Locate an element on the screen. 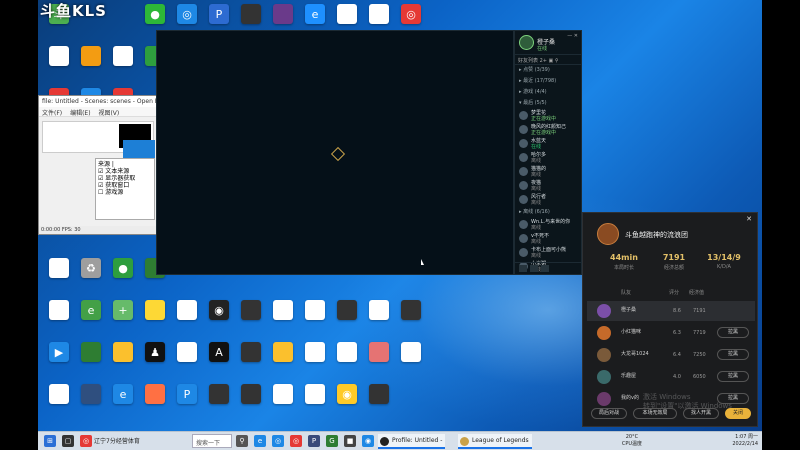 This screenshot has width=800, height=450. friend-group: ▾ 最后 (5/5) is located at coordinates (548, 103).